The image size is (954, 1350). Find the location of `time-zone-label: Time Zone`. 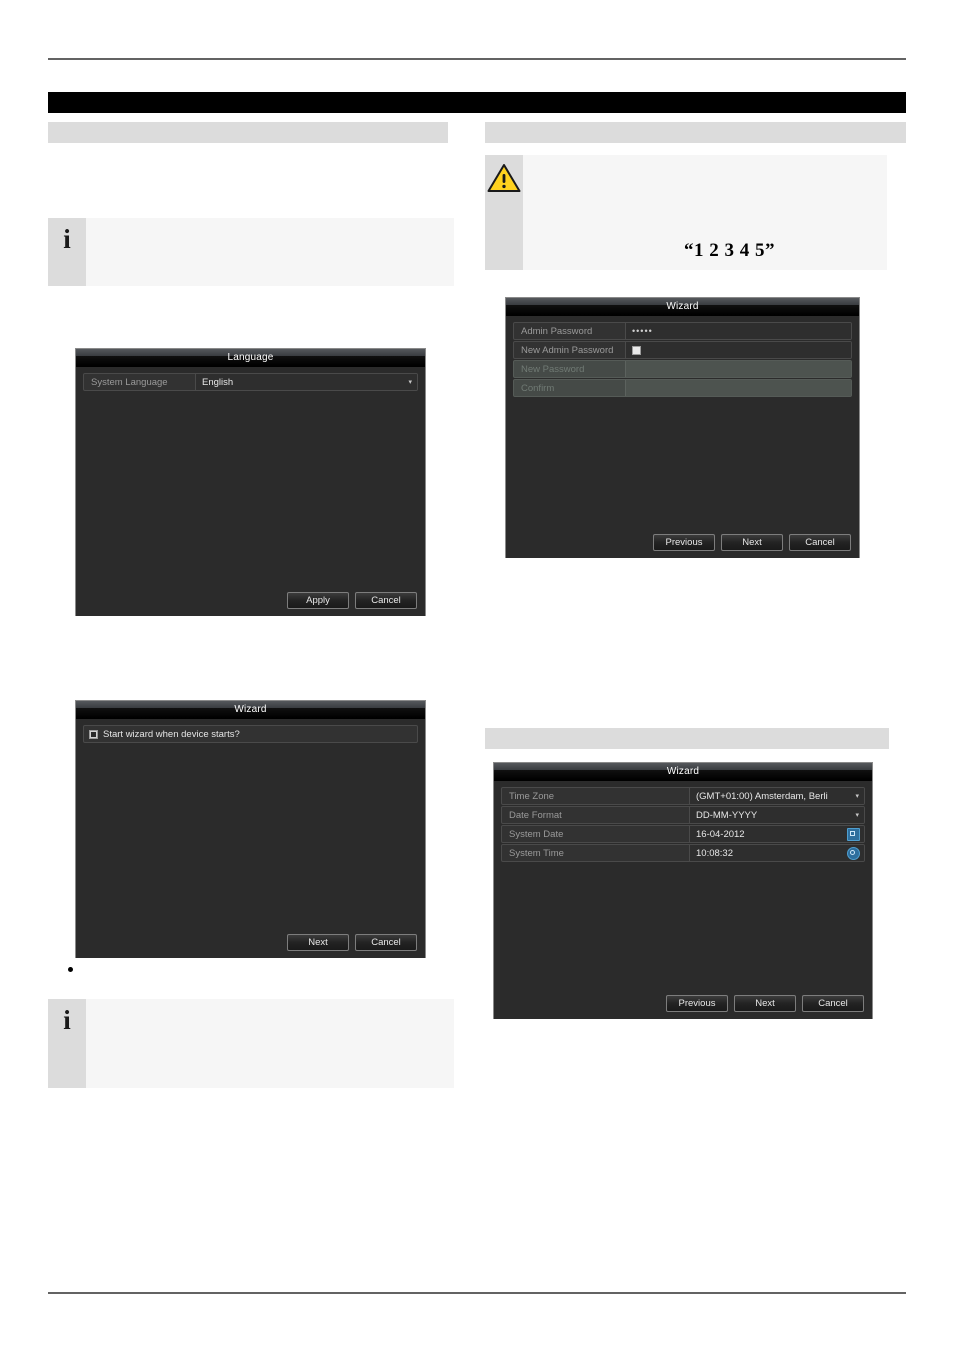

time-zone-label: Time Zone is located at coordinates (532, 796).